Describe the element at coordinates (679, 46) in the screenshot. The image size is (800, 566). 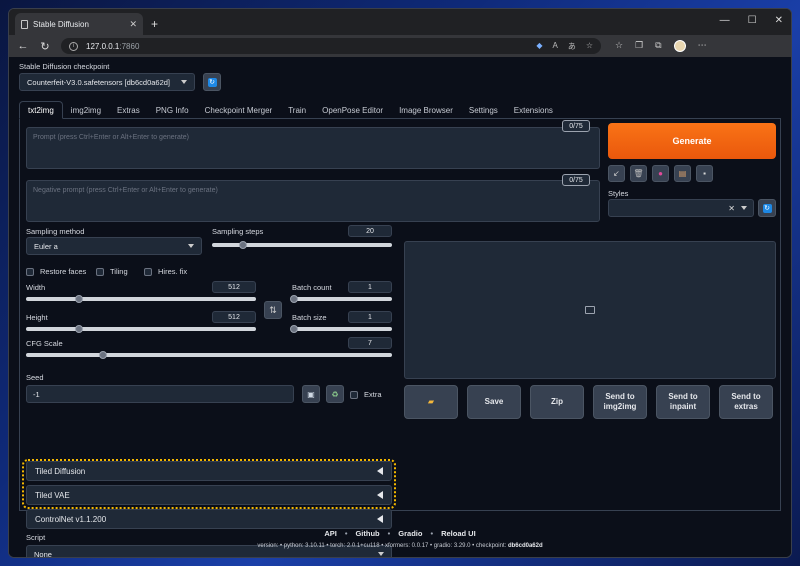
I see `profile-avatar` at that location.